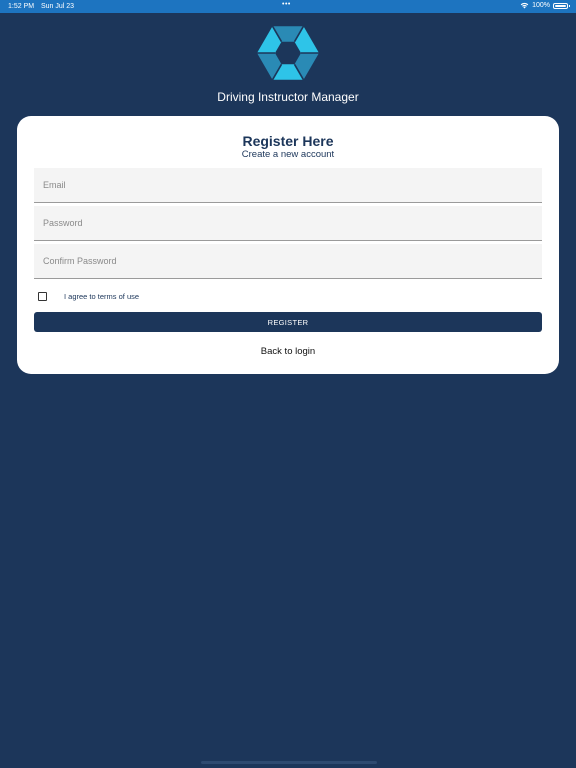 Image resolution: width=576 pixels, height=768 pixels. Describe the element at coordinates (524, 5) in the screenshot. I see `wifi-icon` at that location.